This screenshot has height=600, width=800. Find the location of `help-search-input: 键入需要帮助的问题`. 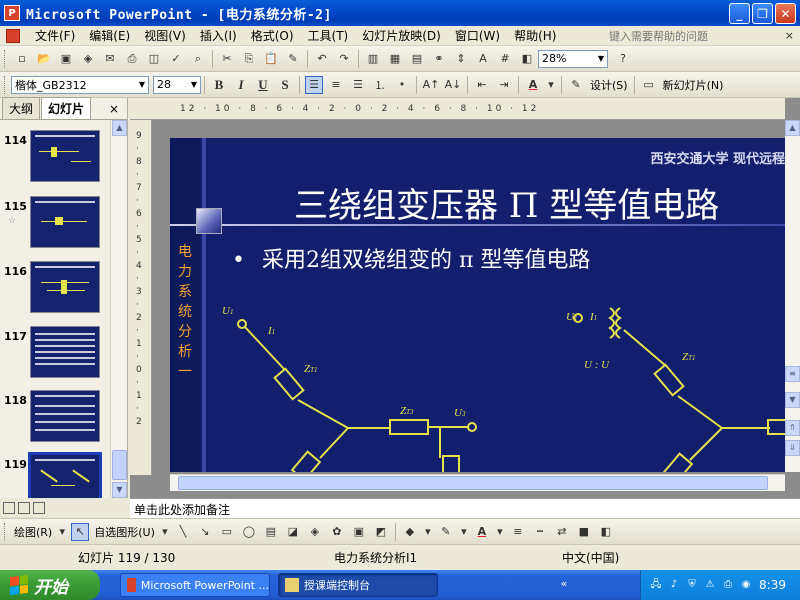

help-search-input: 键入需要帮助的问题 is located at coordinates (676, 36).